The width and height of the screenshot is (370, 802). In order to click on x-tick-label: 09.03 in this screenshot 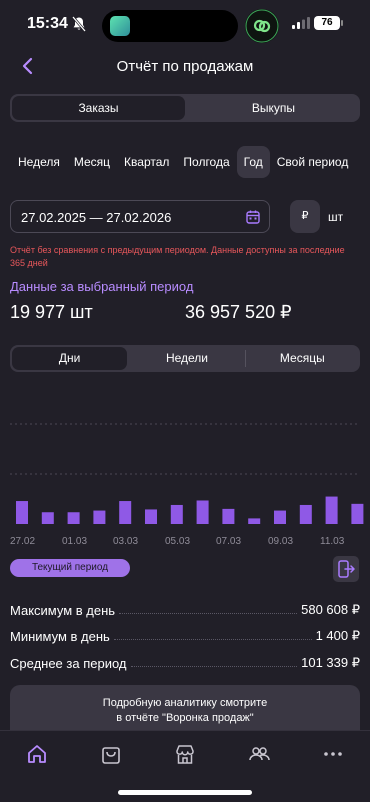, I will do `click(281, 541)`.